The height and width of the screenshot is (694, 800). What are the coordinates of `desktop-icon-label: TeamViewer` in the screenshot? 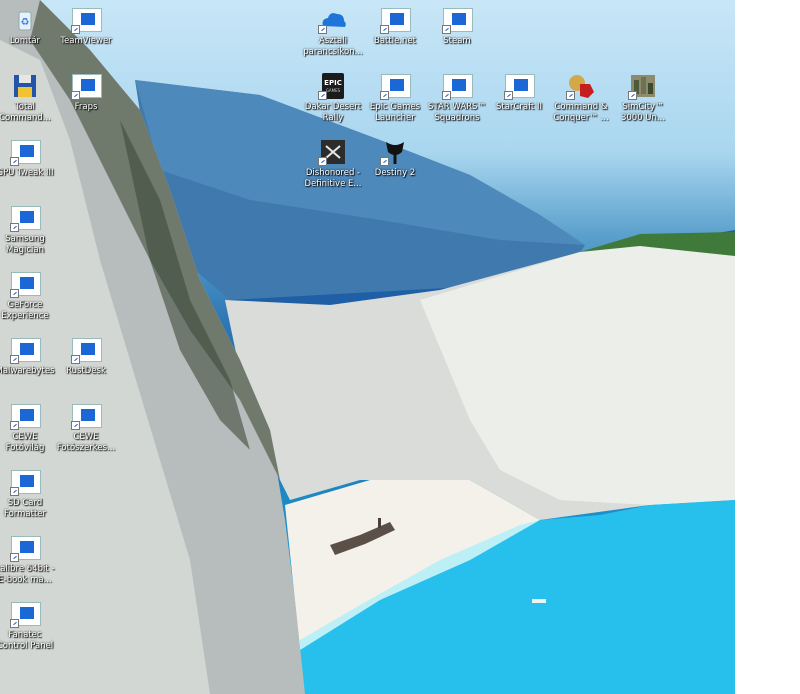 It's located at (86, 41).